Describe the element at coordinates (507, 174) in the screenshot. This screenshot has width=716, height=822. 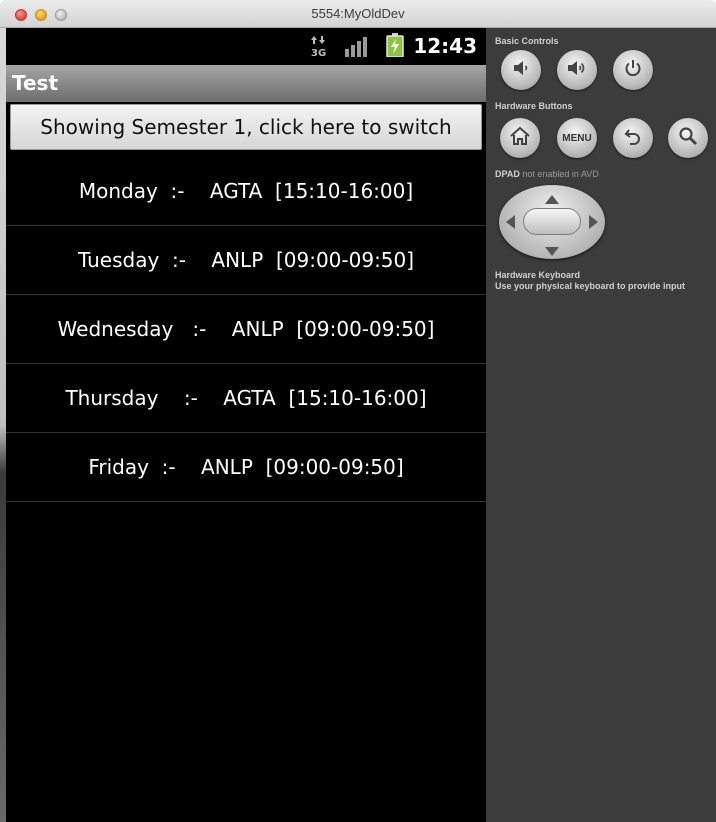
I see `dpad-title: DPAD` at that location.